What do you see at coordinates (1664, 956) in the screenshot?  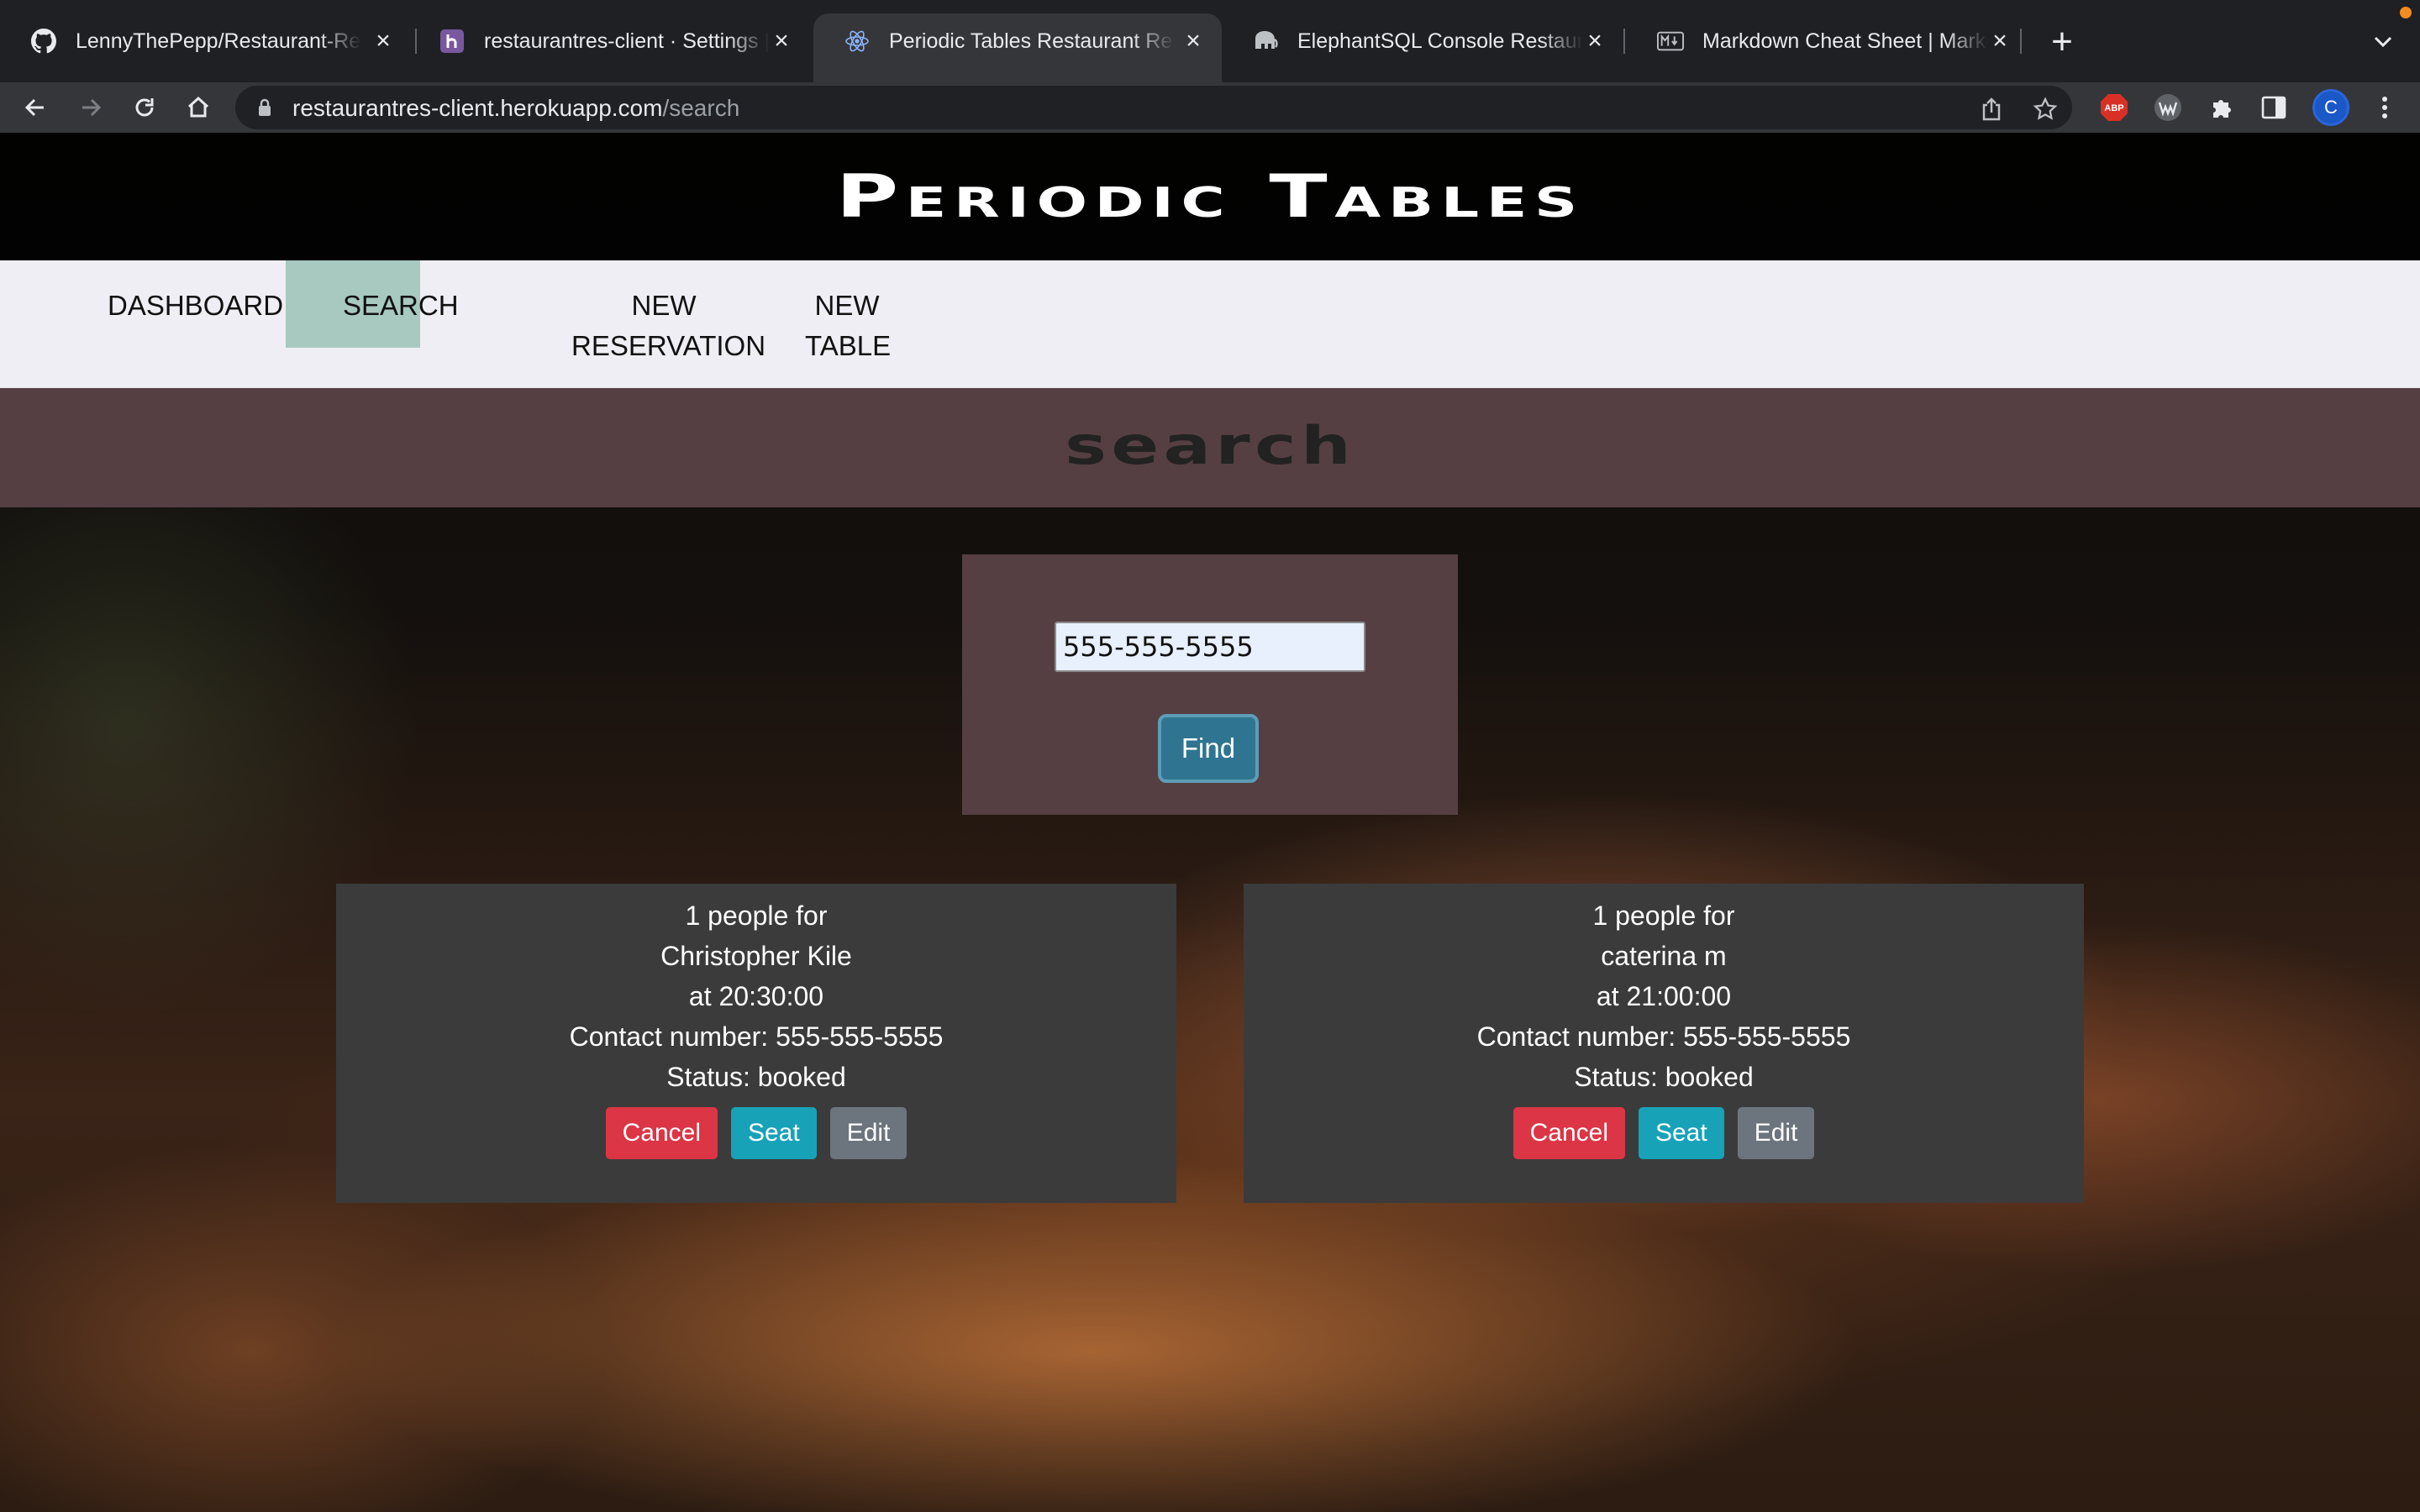 I see `guest-name: caterina m` at bounding box center [1664, 956].